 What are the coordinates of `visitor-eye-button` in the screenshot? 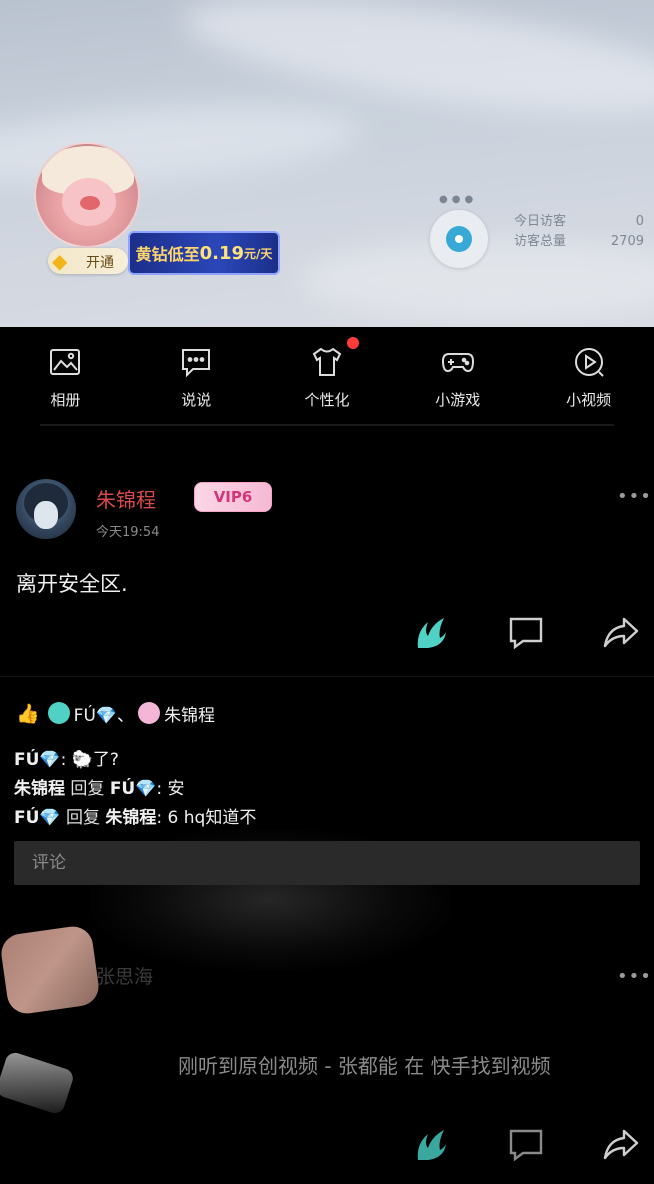 It's located at (459, 239).